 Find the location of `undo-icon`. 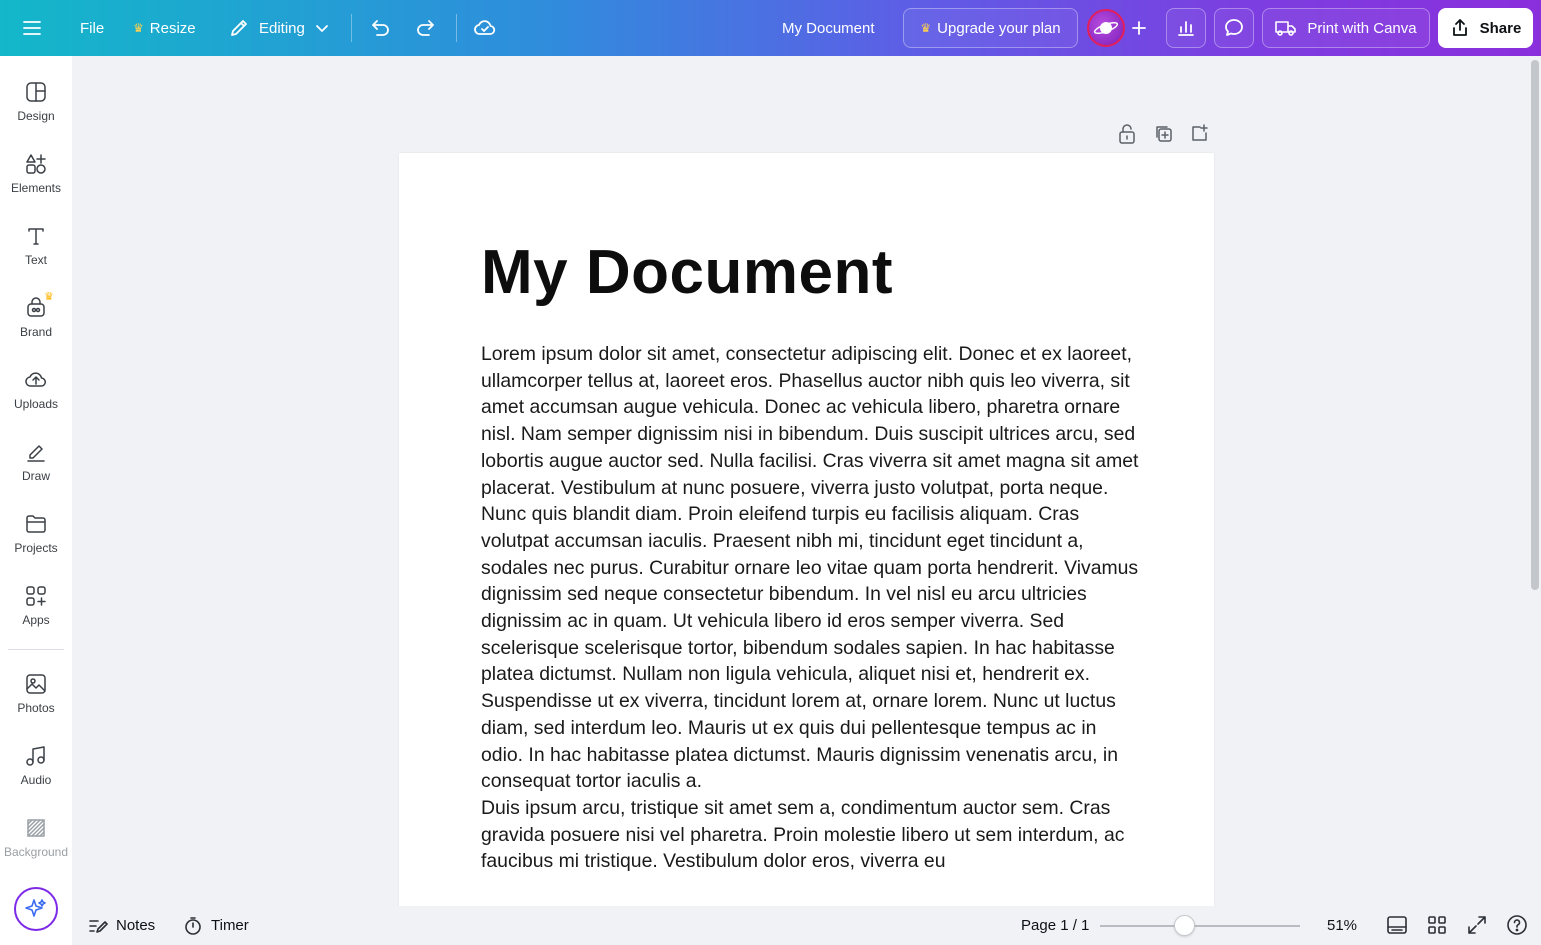

undo-icon is located at coordinates (380, 28).